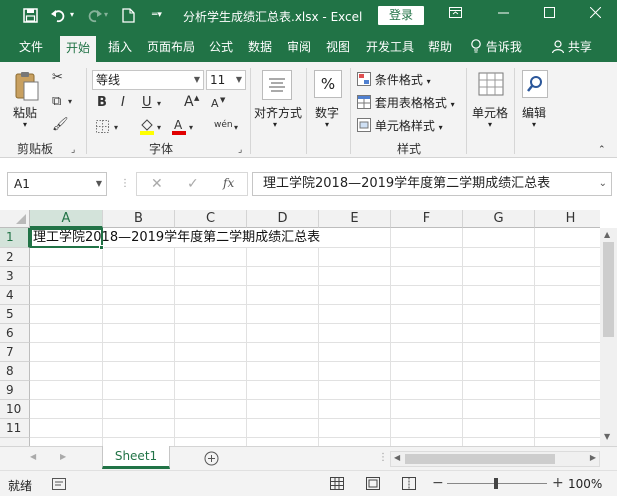 The height and width of the screenshot is (496, 617). Describe the element at coordinates (427, 219) in the screenshot. I see `column-header-f: F` at that location.